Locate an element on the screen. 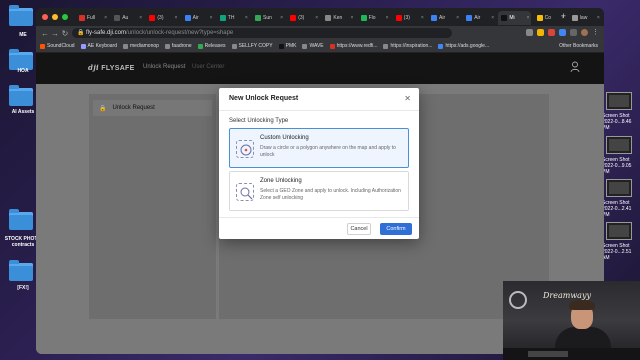 The image size is (640, 360). bookmark-item: SoundCloud is located at coordinates (57, 46).